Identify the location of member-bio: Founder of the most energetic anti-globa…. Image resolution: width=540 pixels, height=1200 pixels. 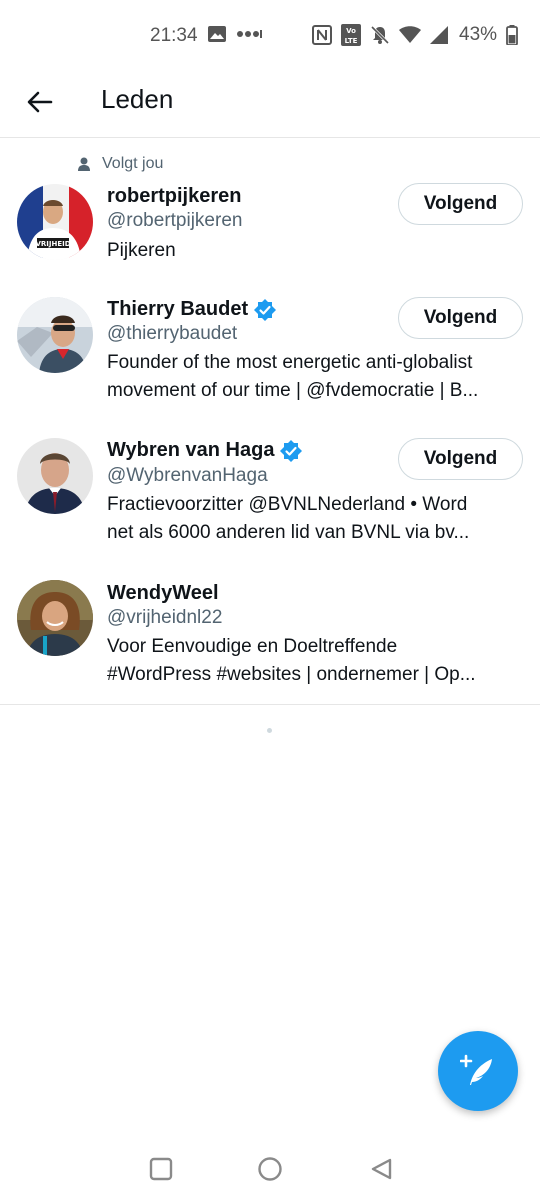
(293, 376).